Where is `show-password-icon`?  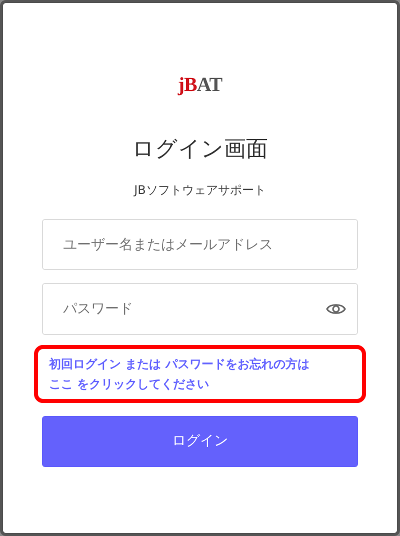 show-password-icon is located at coordinates (336, 309).